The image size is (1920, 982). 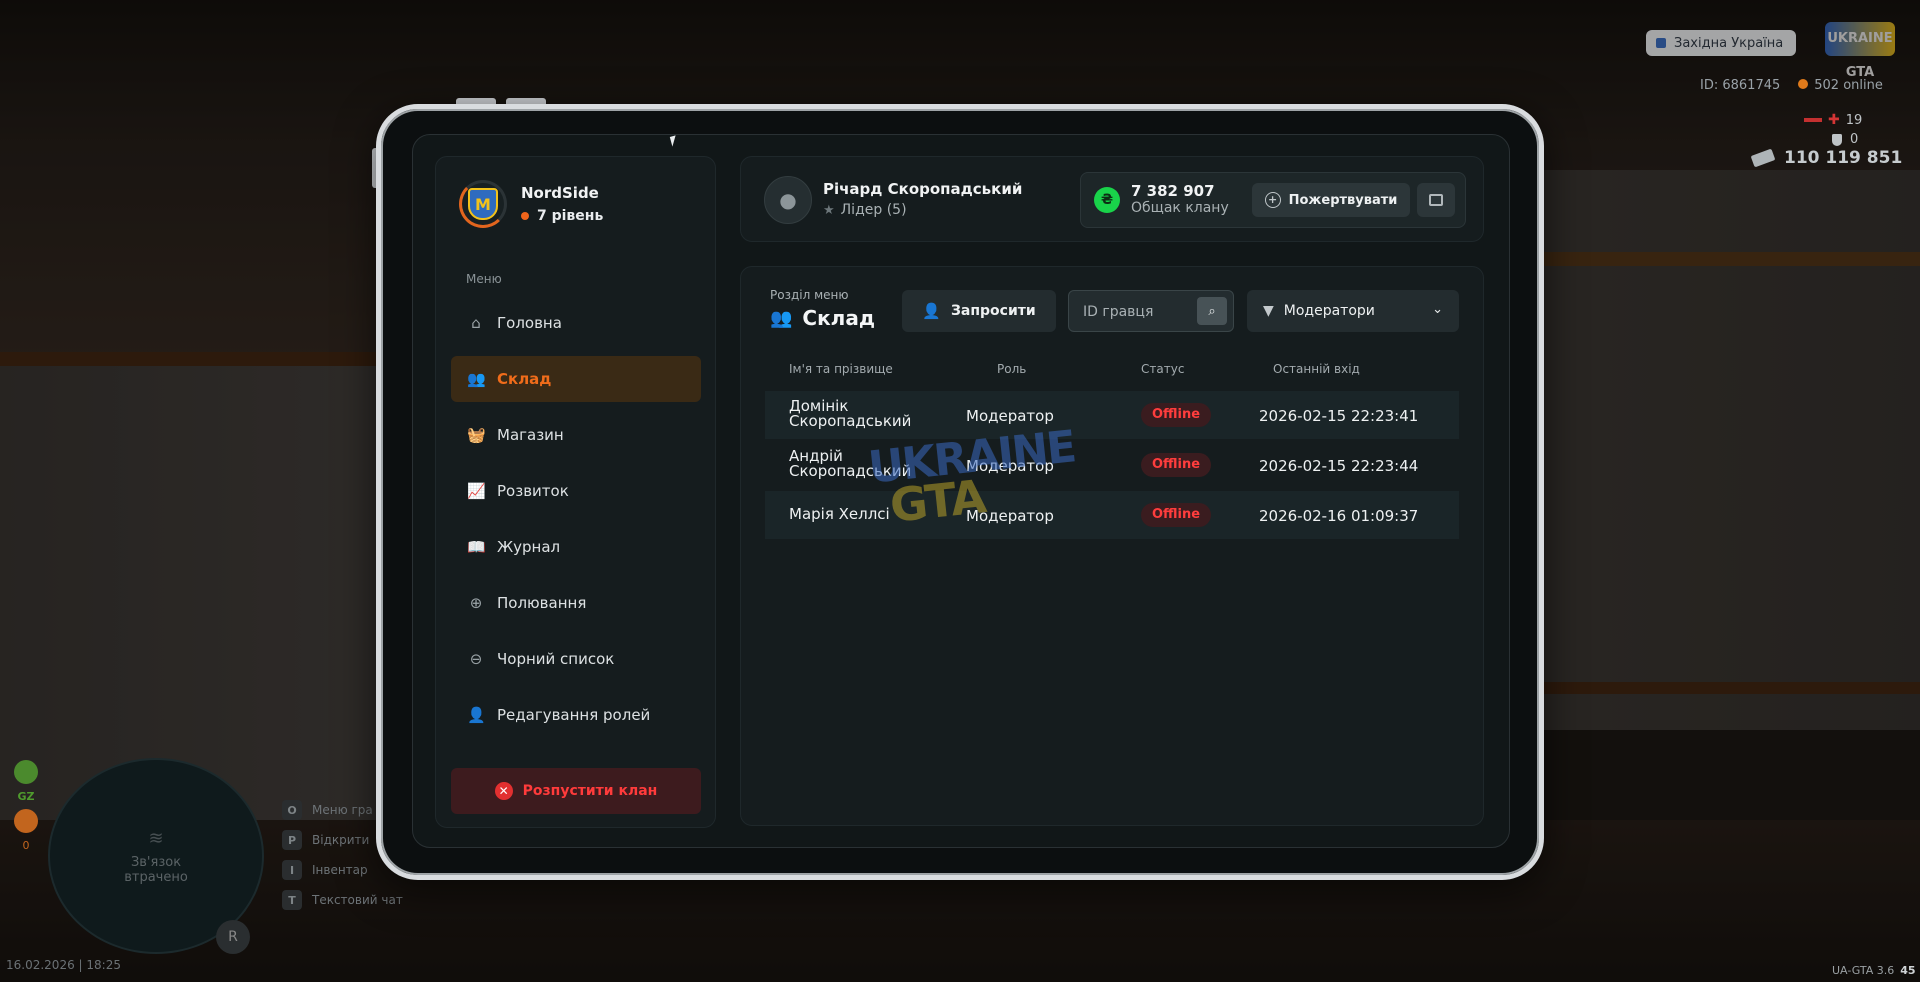 I want to click on clan-level: 7 рівень, so click(x=562, y=216).